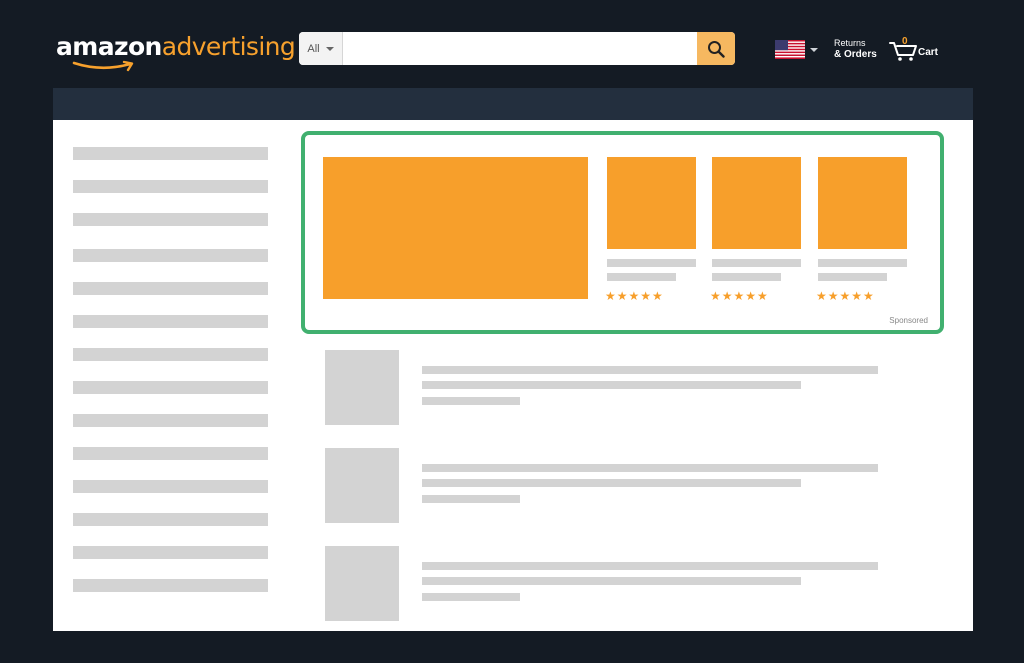 Image resolution: width=1024 pixels, height=663 pixels. Describe the element at coordinates (790, 49) in the screenshot. I see `us-flag-icon` at that location.